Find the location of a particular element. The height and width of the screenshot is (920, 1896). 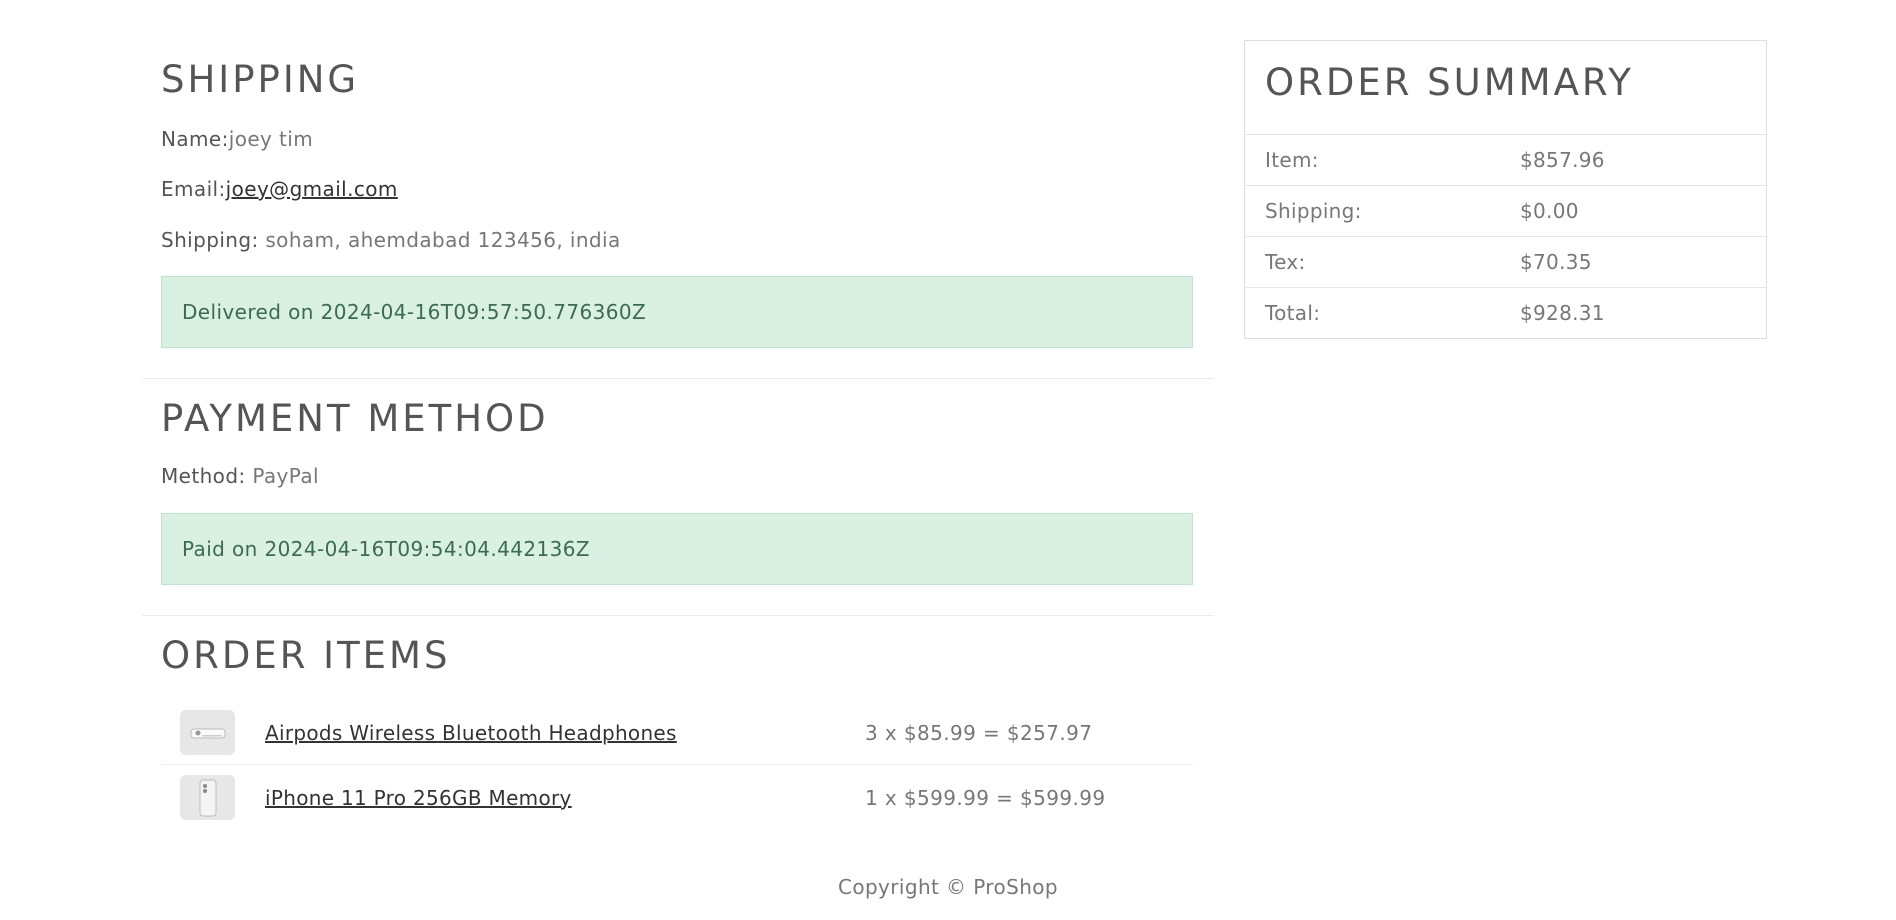

paid-status-alert: Paid on 2024-04-16T09:54:04.442136Z is located at coordinates (677, 549).